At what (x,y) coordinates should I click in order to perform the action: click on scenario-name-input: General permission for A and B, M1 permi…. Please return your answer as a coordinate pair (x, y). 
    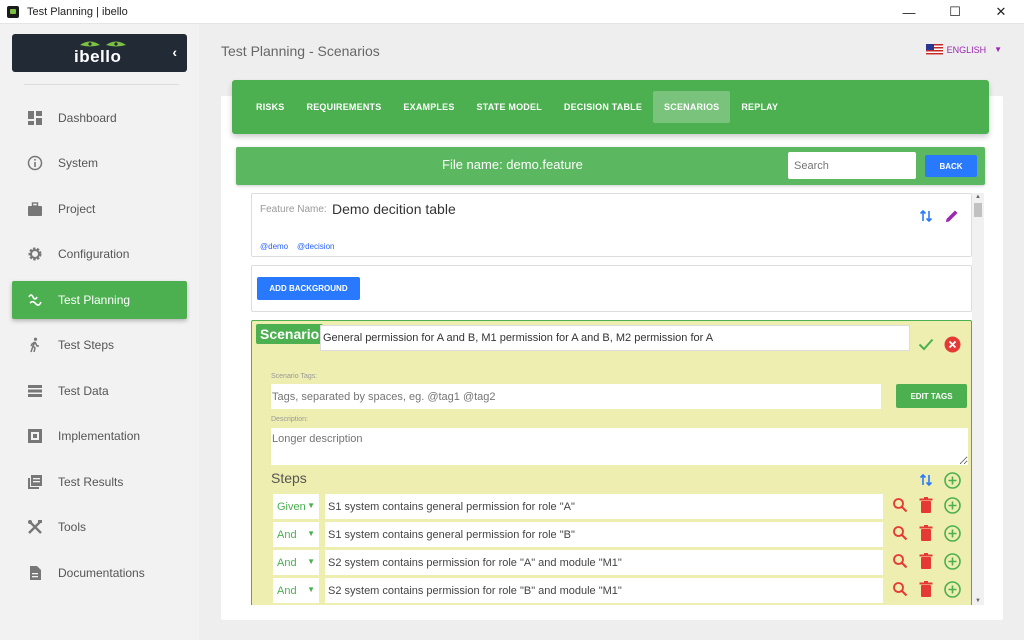
    Looking at the image, I should click on (615, 338).